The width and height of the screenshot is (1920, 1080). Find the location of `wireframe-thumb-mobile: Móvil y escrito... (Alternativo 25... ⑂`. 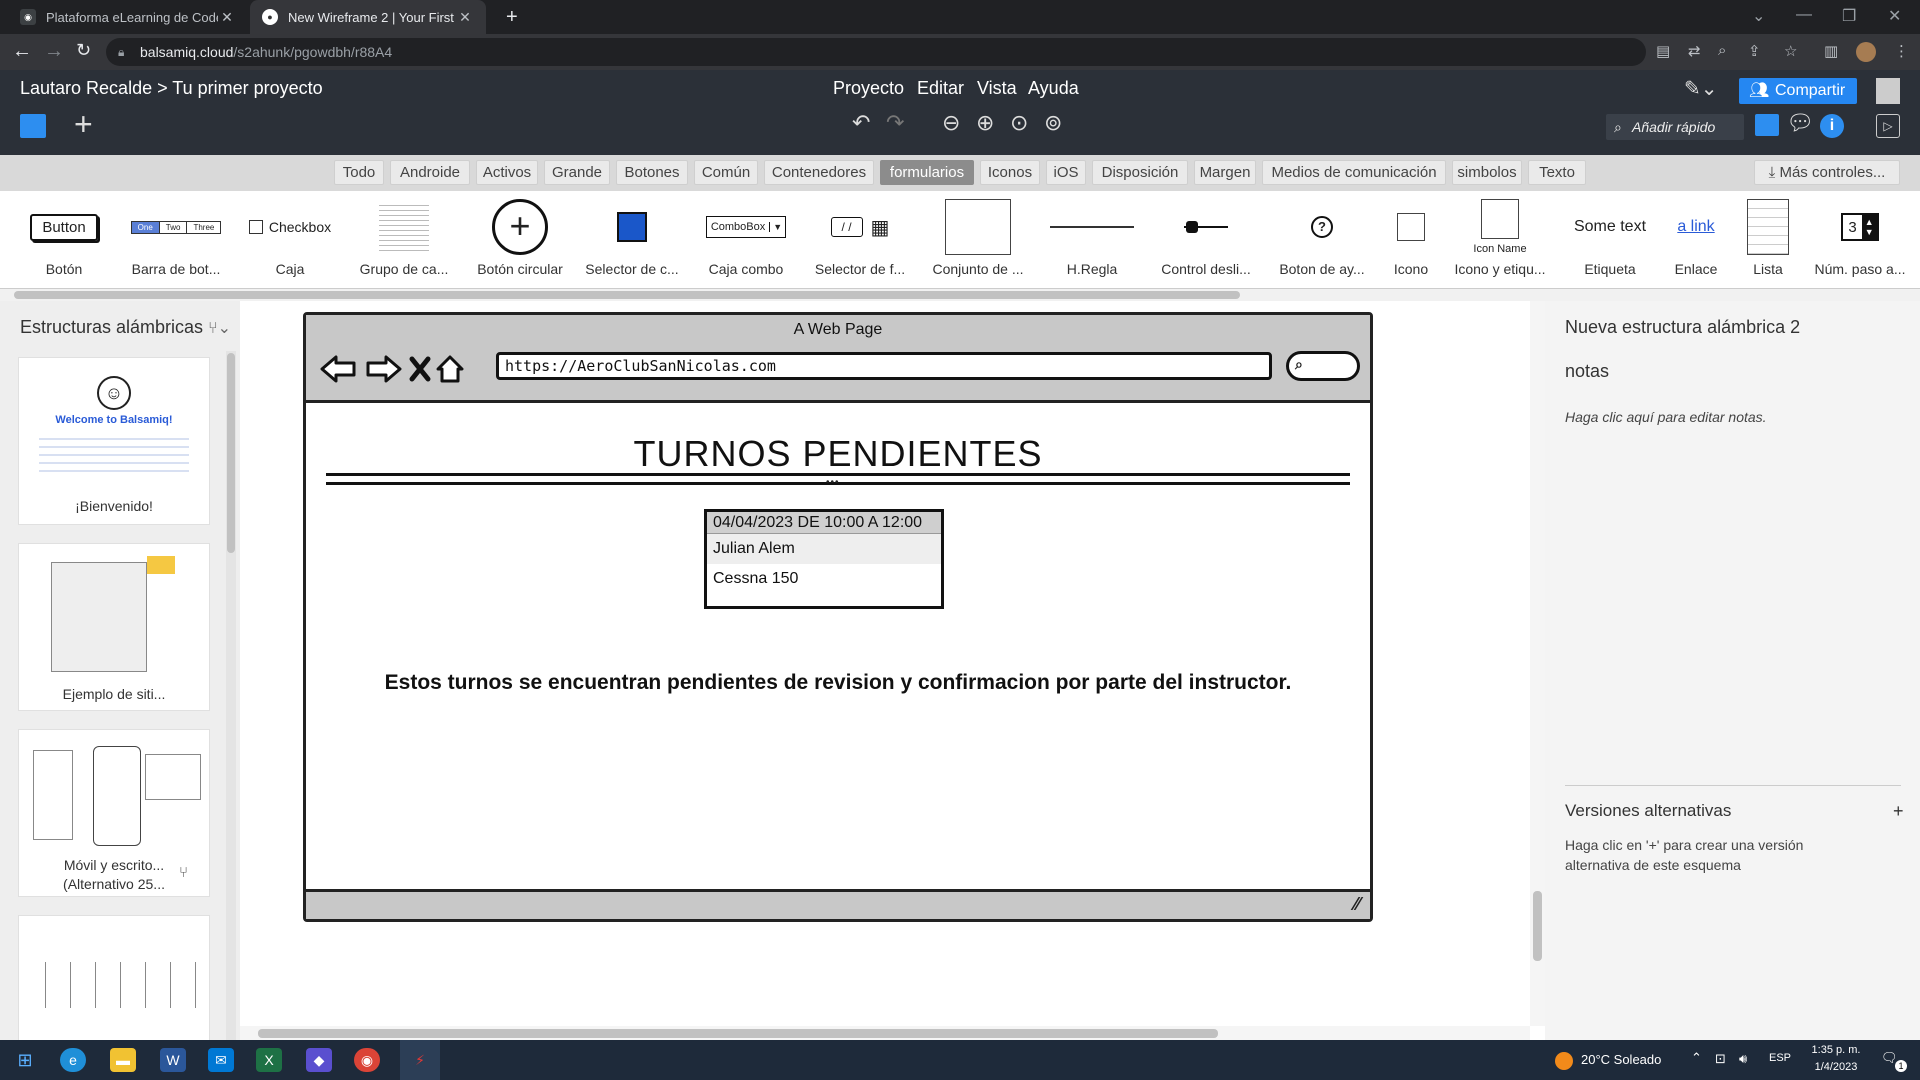

wireframe-thumb-mobile: Móvil y escrito... (Alternativo 25... ⑂ is located at coordinates (114, 813).